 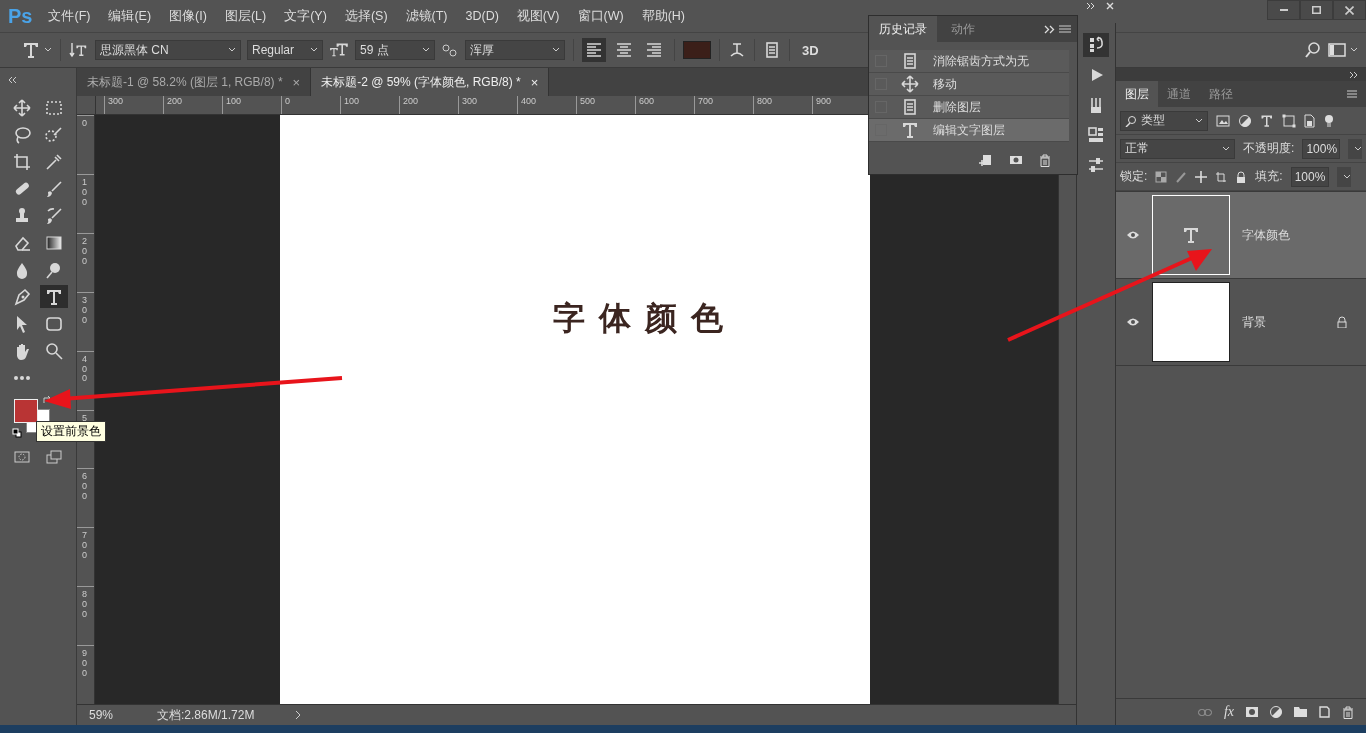 What do you see at coordinates (22, 161) in the screenshot?
I see `crop-tool-icon` at bounding box center [22, 161].